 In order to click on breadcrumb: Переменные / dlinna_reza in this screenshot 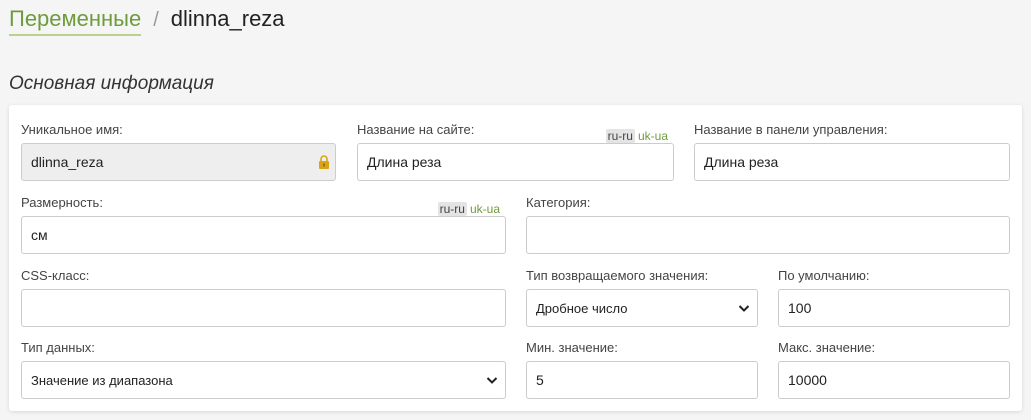, I will do `click(147, 21)`.